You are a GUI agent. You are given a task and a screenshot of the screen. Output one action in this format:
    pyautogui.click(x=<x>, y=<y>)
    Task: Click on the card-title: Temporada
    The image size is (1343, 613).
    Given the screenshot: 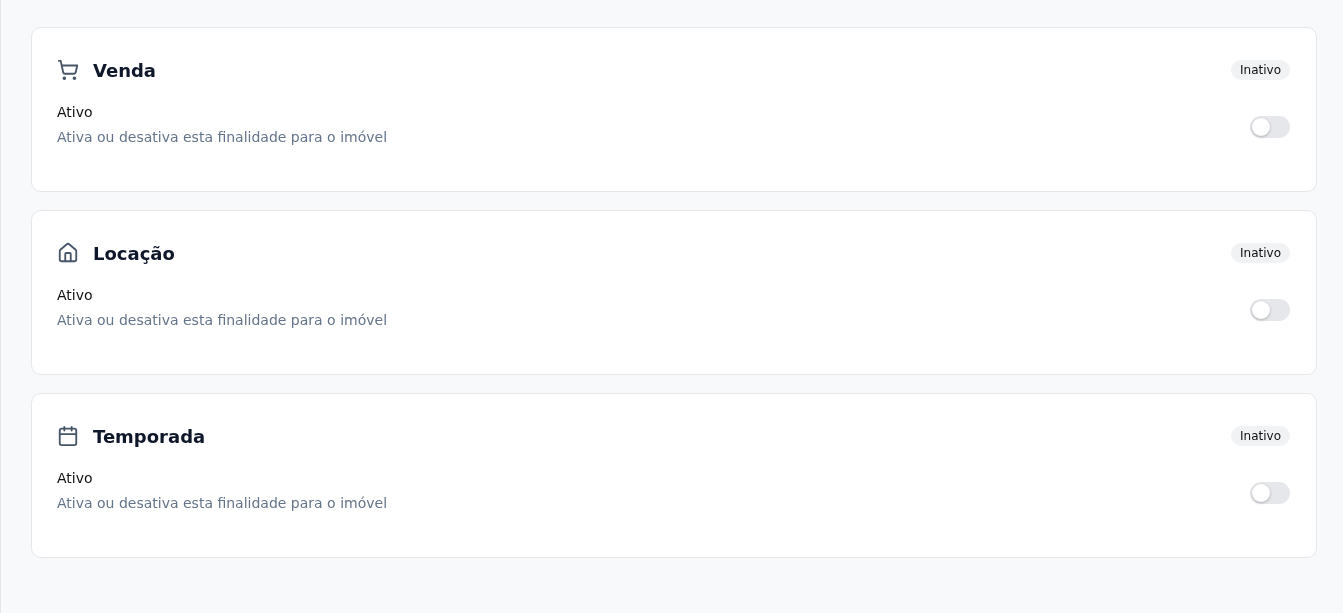 What is the action you would take?
    pyautogui.click(x=150, y=436)
    